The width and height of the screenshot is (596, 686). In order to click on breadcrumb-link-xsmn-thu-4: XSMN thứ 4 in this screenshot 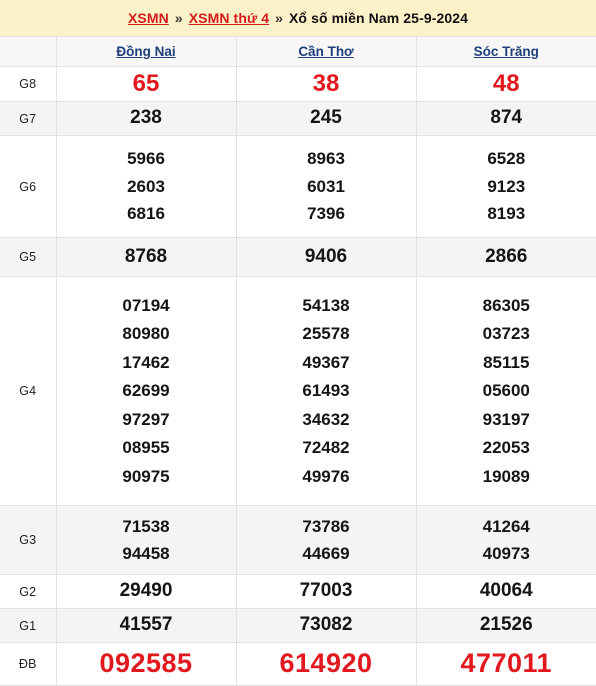, I will do `click(229, 18)`.